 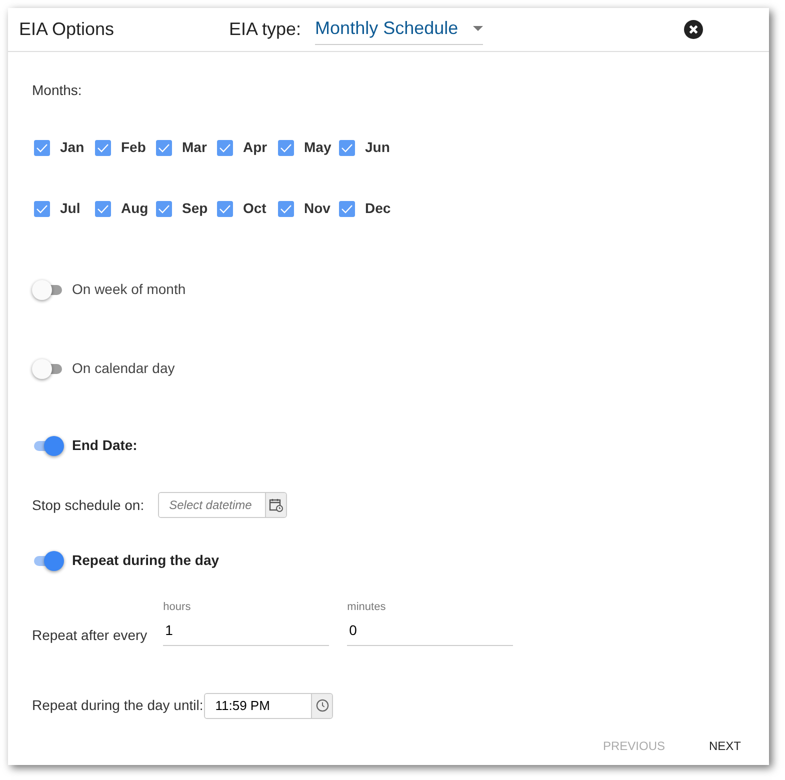 I want to click on stop-schedule-label: Stop schedule on:, so click(x=88, y=505).